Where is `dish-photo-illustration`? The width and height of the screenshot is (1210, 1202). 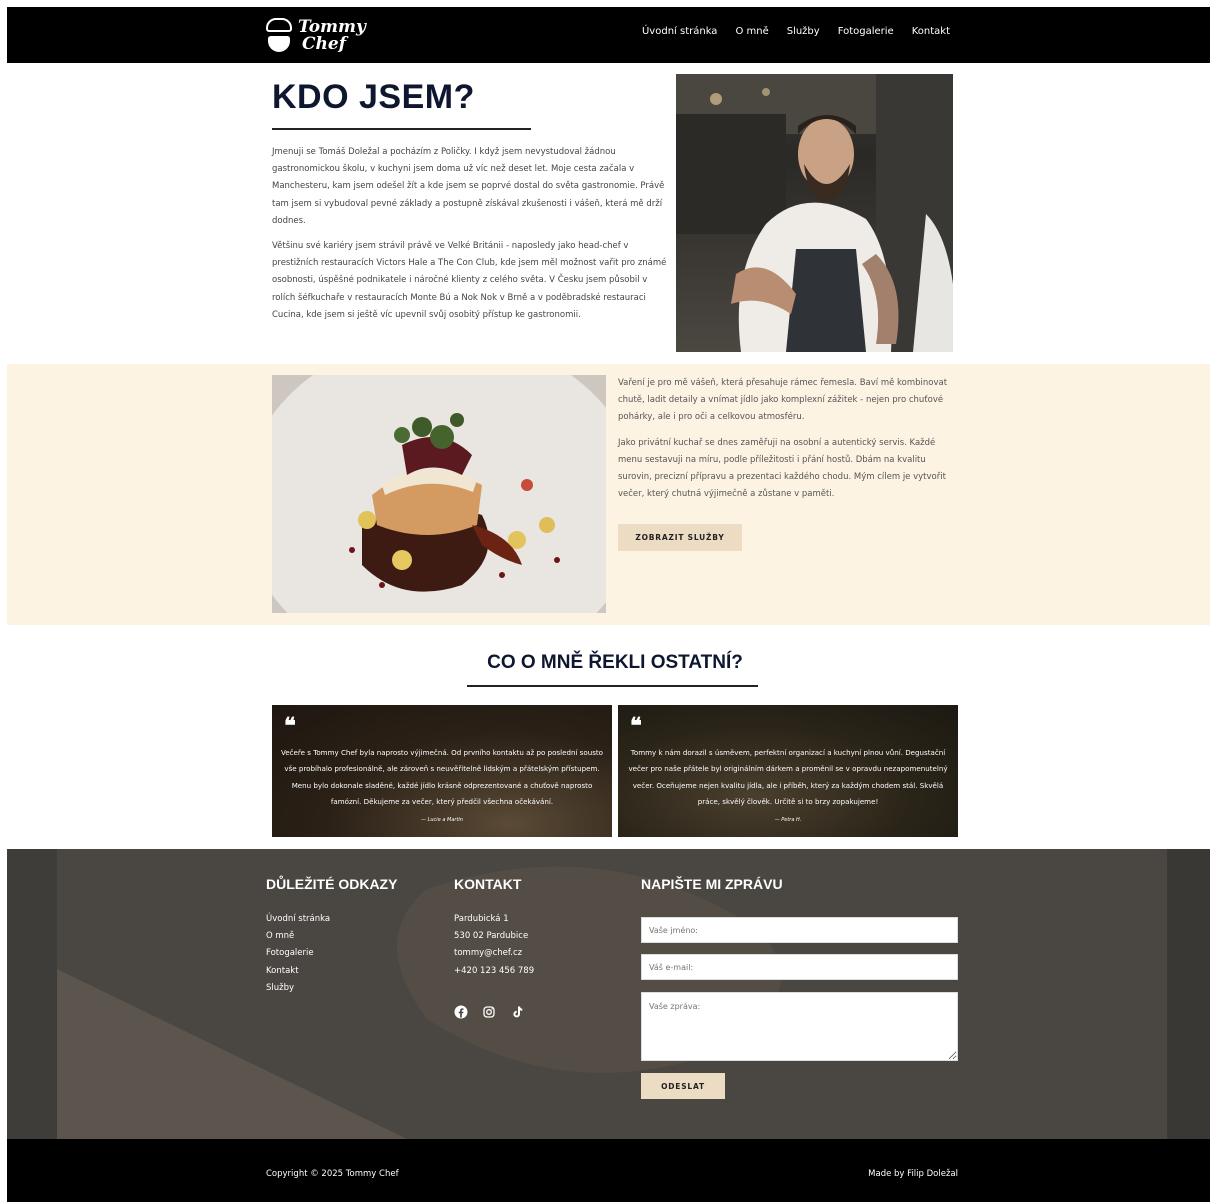
dish-photo-illustration is located at coordinates (439, 494).